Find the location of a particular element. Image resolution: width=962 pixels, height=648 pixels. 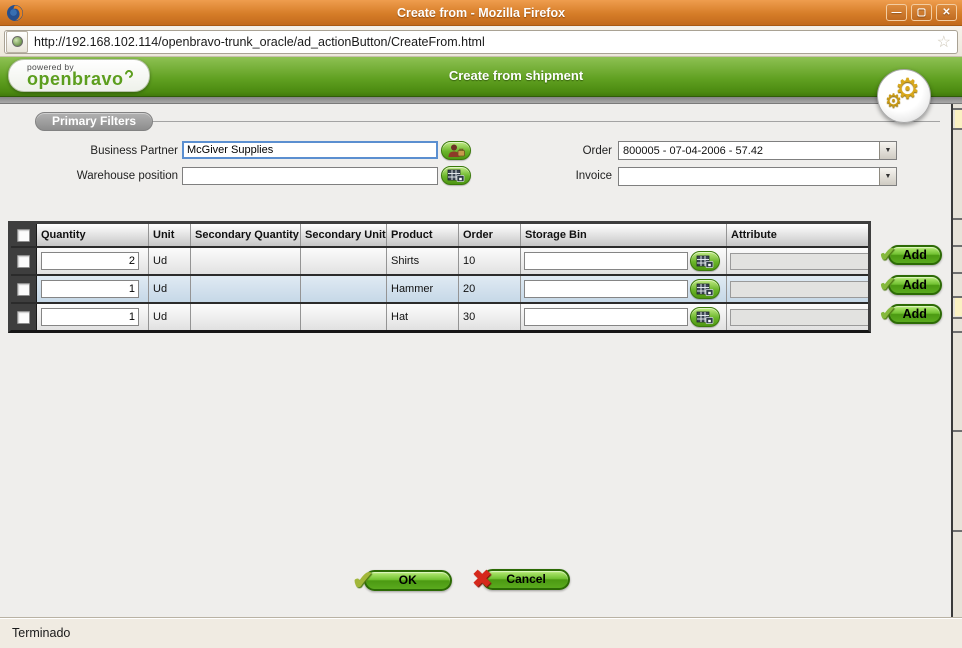

table-row: Ud Hat 30 is located at coordinates (439, 316).